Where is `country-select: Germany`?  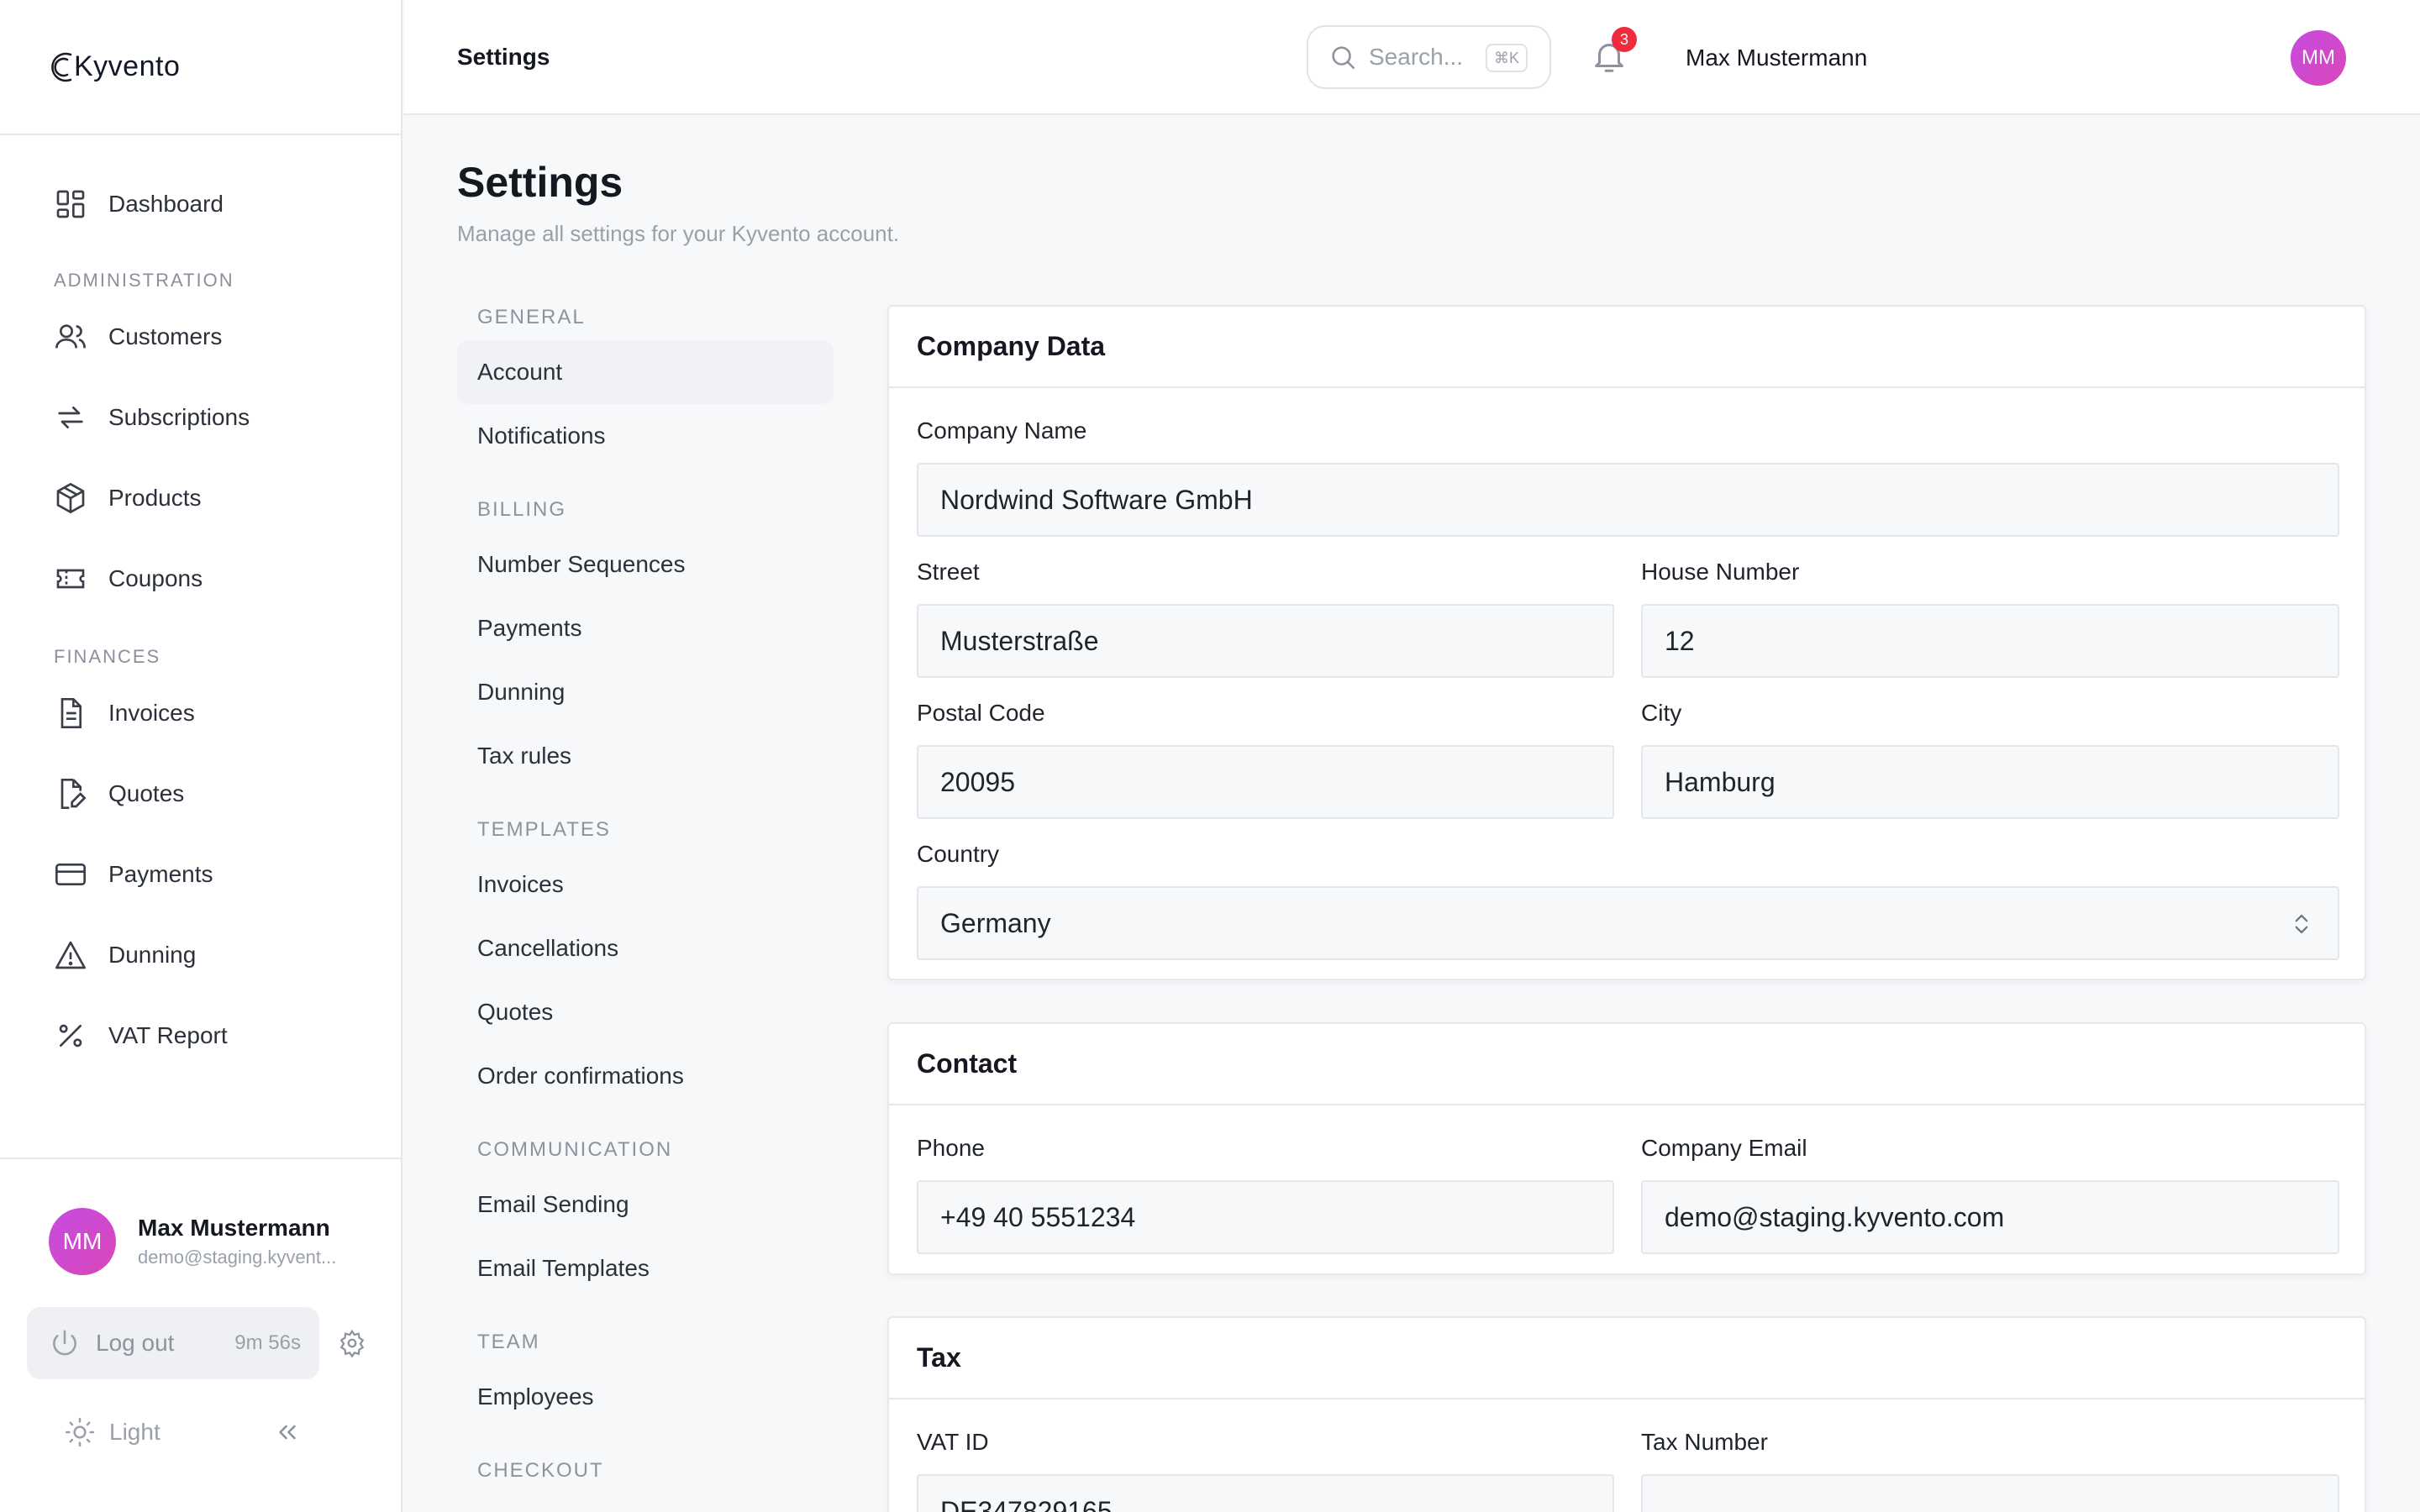
country-select: Germany is located at coordinates (1628, 923).